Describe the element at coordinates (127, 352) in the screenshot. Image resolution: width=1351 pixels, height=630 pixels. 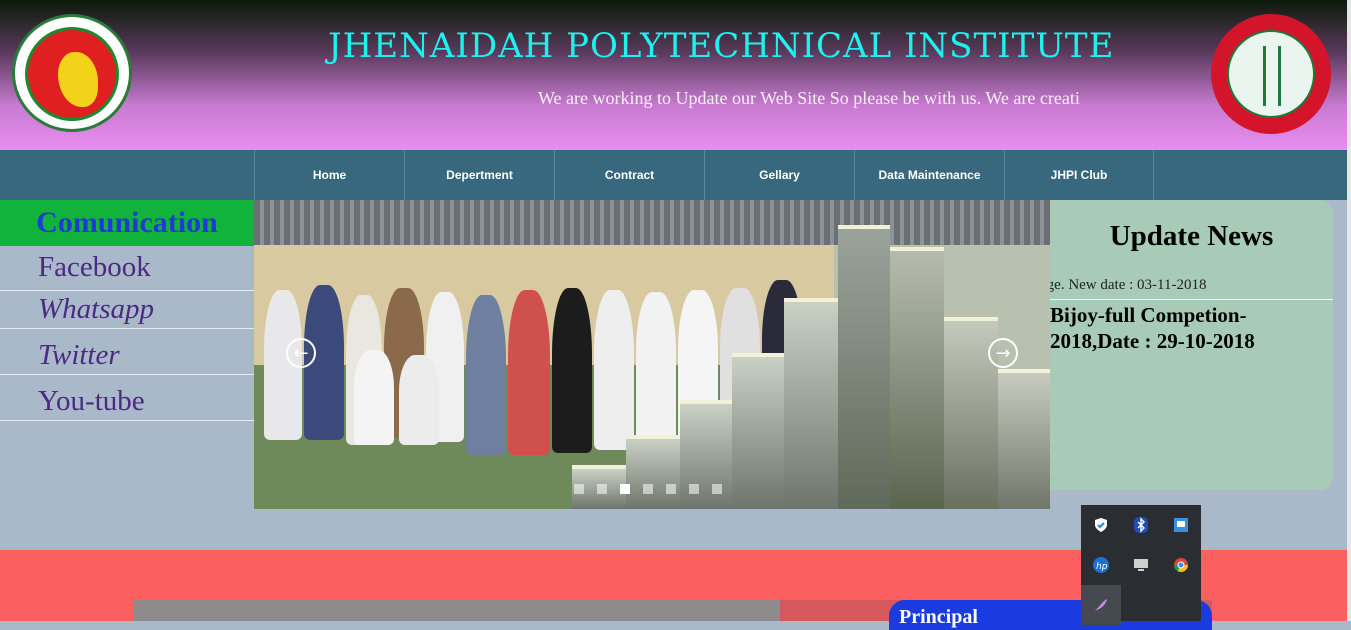
I see `twitter-link: Twitter` at that location.